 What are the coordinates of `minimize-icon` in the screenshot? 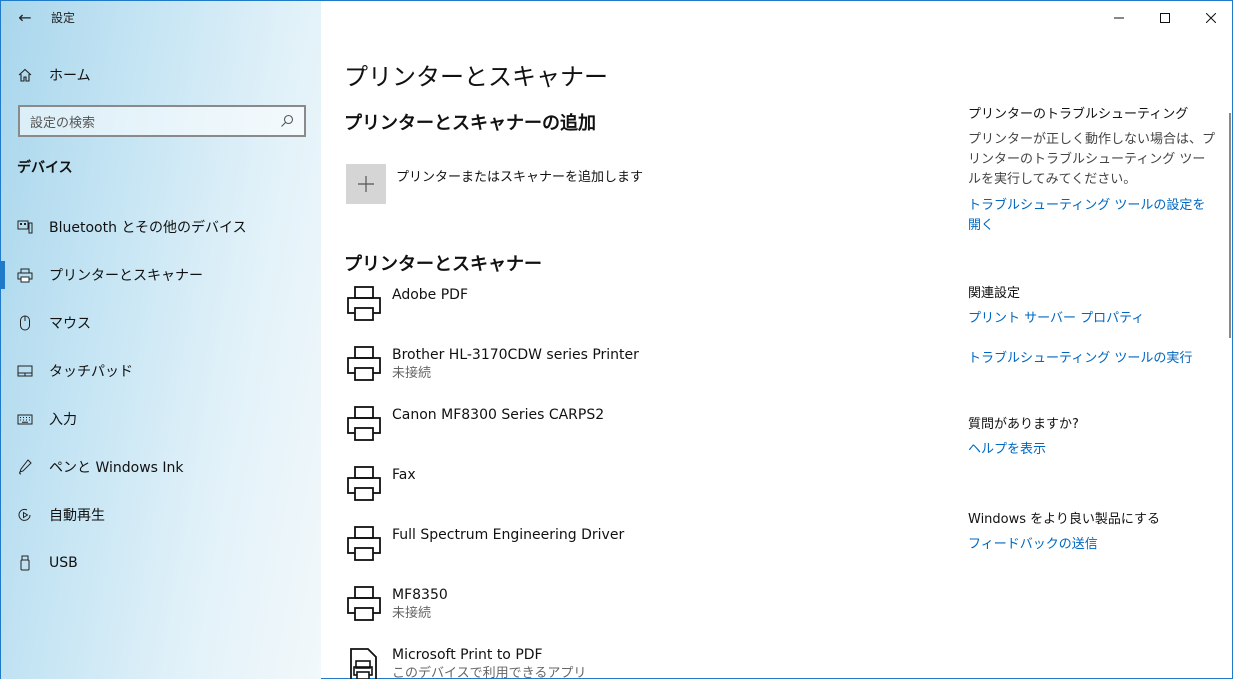 It's located at (1119, 17).